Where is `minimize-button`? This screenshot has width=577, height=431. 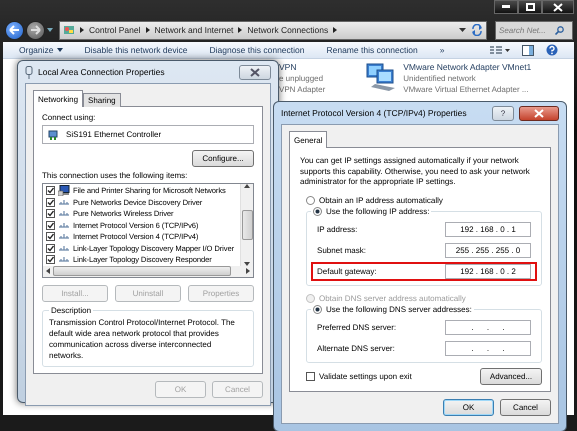 minimize-button is located at coordinates (506, 7).